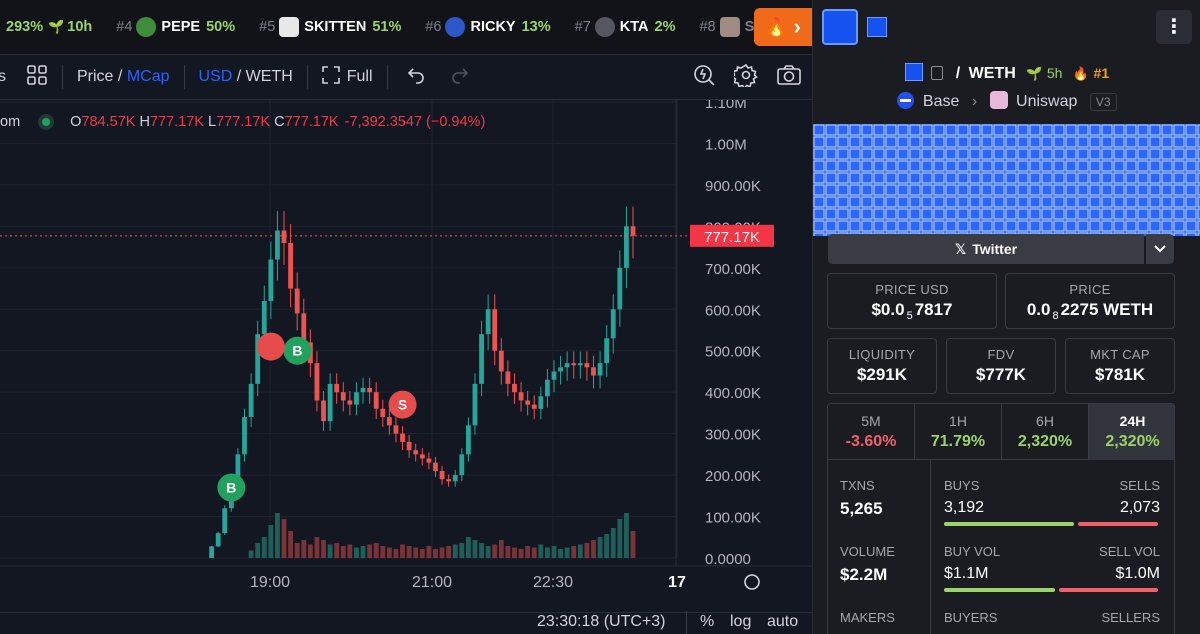  What do you see at coordinates (488, 27) in the screenshot?
I see `ticker-item: #6 RICKY 13%` at bounding box center [488, 27].